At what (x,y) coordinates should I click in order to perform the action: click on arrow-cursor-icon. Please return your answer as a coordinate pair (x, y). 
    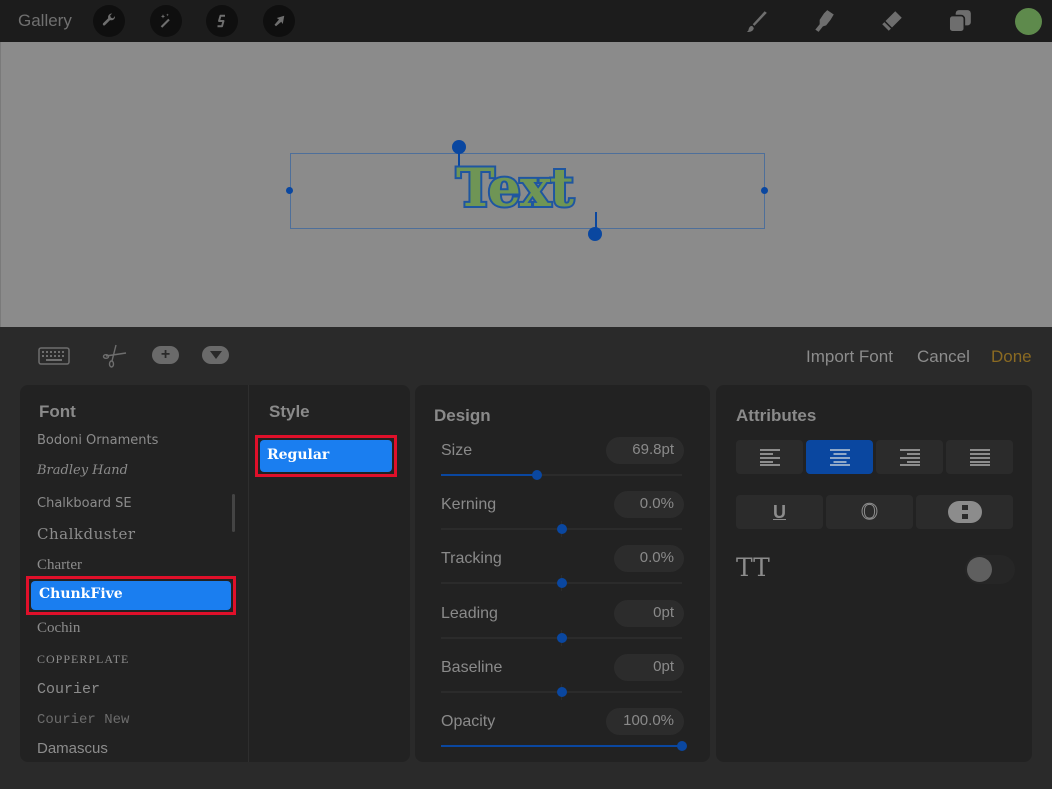
    Looking at the image, I should click on (279, 21).